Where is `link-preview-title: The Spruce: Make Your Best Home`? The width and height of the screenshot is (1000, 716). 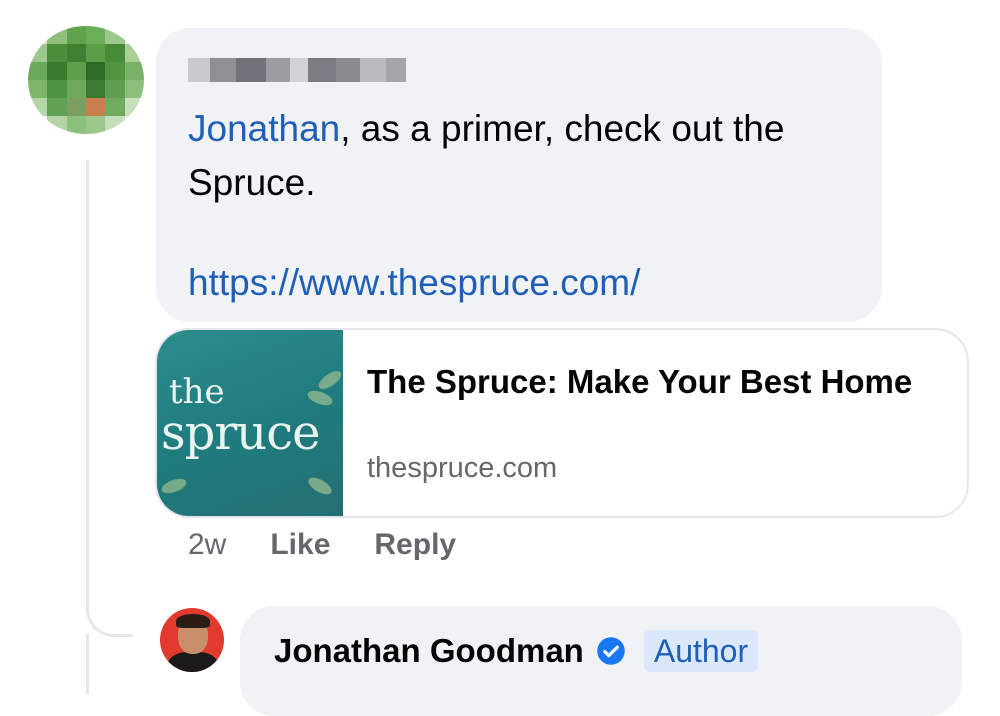 link-preview-title: The Spruce: Make Your Best Home is located at coordinates (640, 381).